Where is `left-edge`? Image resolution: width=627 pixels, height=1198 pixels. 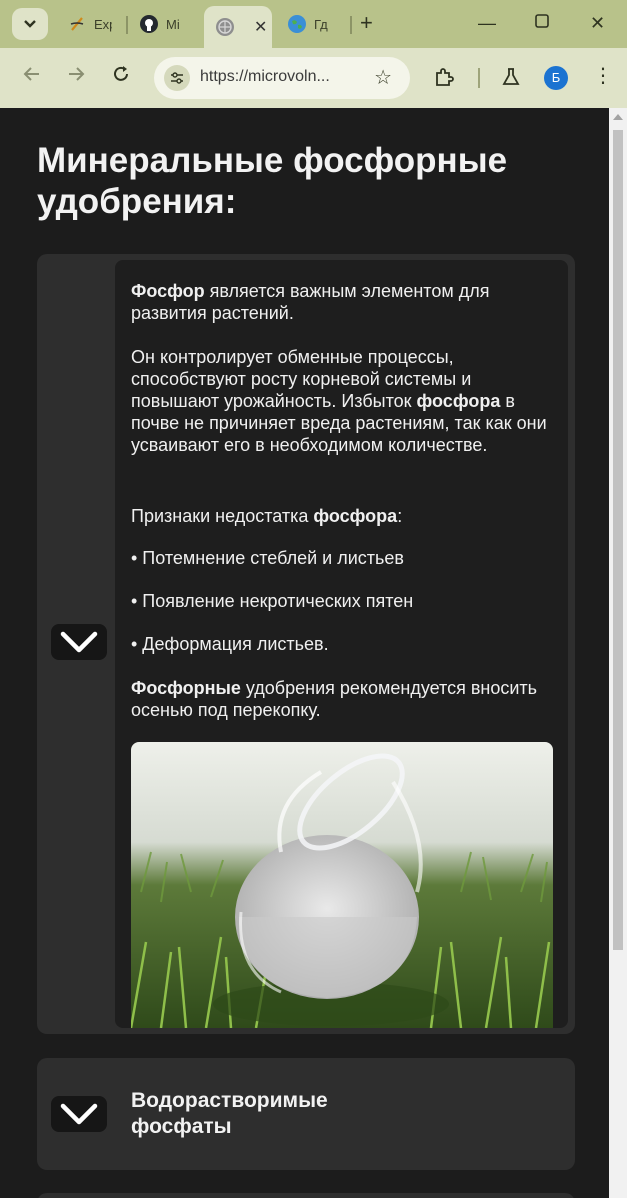 left-edge is located at coordinates (3, 653).